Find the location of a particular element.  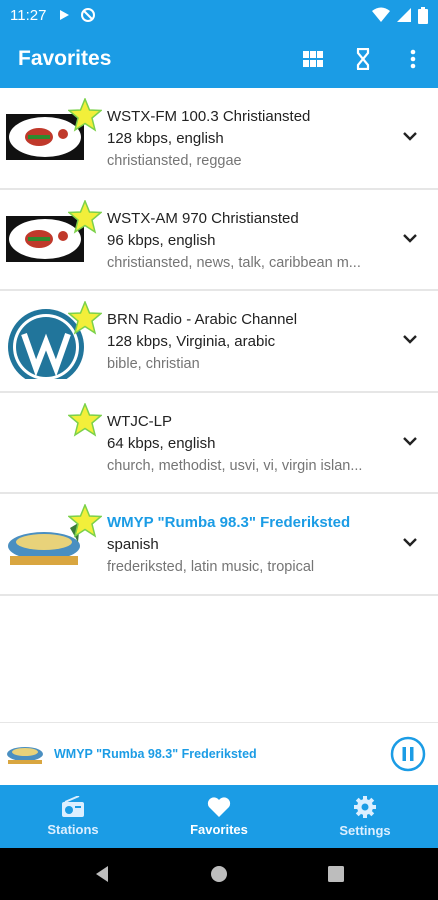

nav-settings: Settings is located at coordinates (365, 816).